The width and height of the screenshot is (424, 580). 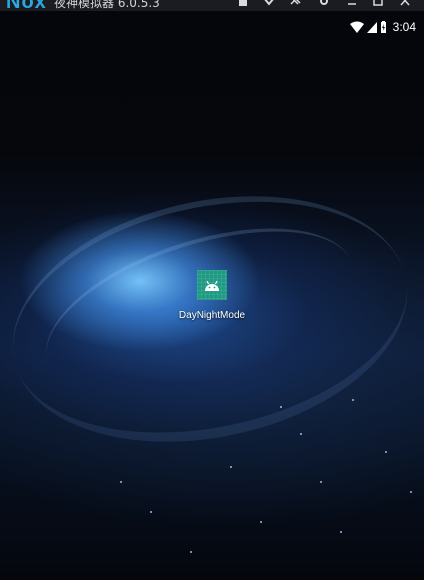 I want to click on nox-logo: Nox, so click(x=26, y=5).